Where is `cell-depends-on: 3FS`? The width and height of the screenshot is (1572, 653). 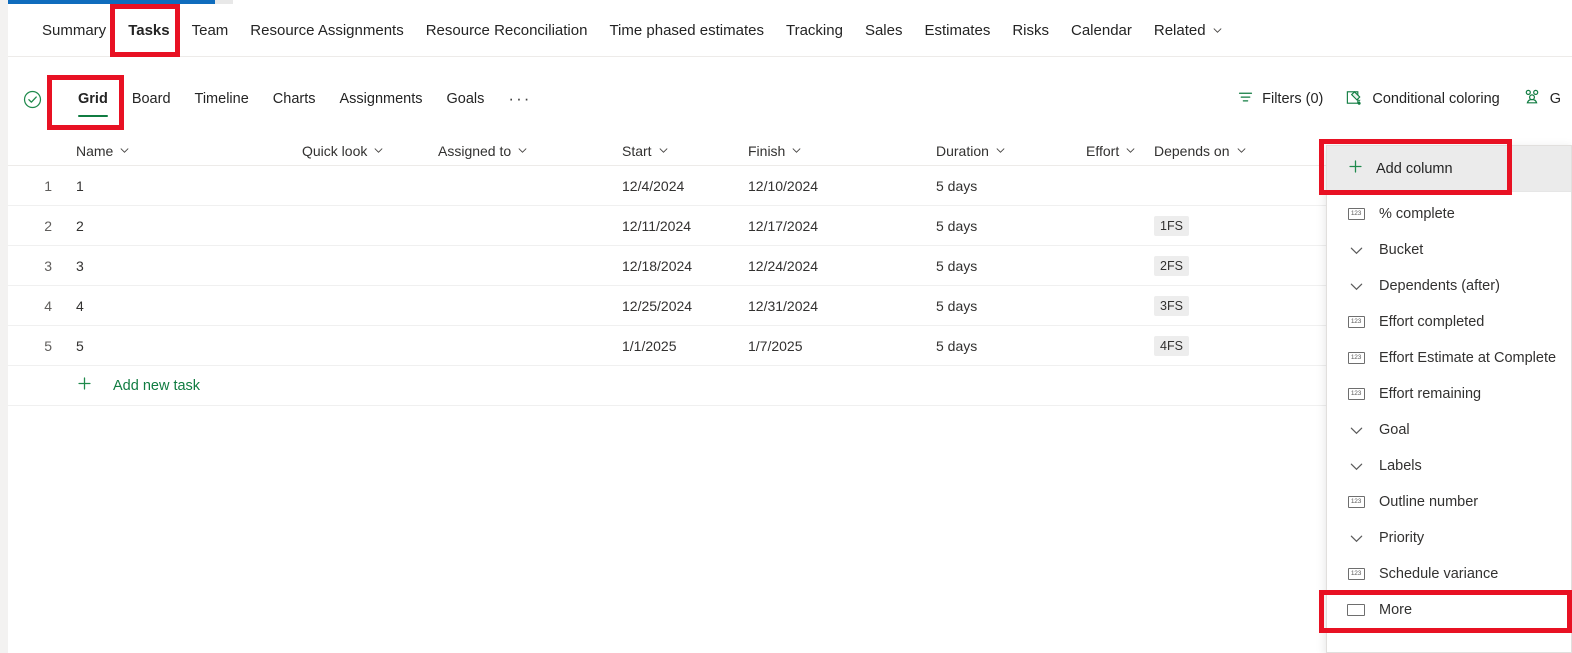 cell-depends-on: 3FS is located at coordinates (1214, 305).